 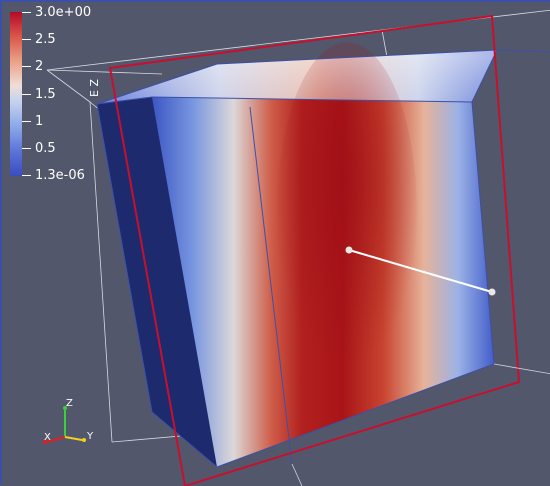 I want to click on z-axis-label: Z, so click(x=69, y=403).